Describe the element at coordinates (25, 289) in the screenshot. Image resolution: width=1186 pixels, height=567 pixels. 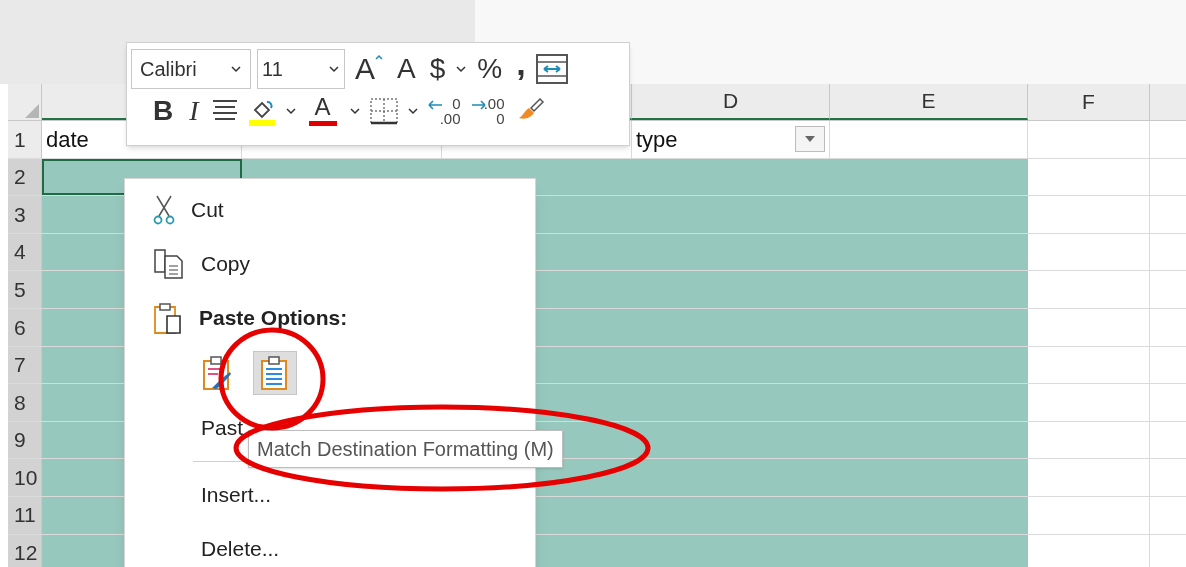
I see `row-header: 5` at that location.